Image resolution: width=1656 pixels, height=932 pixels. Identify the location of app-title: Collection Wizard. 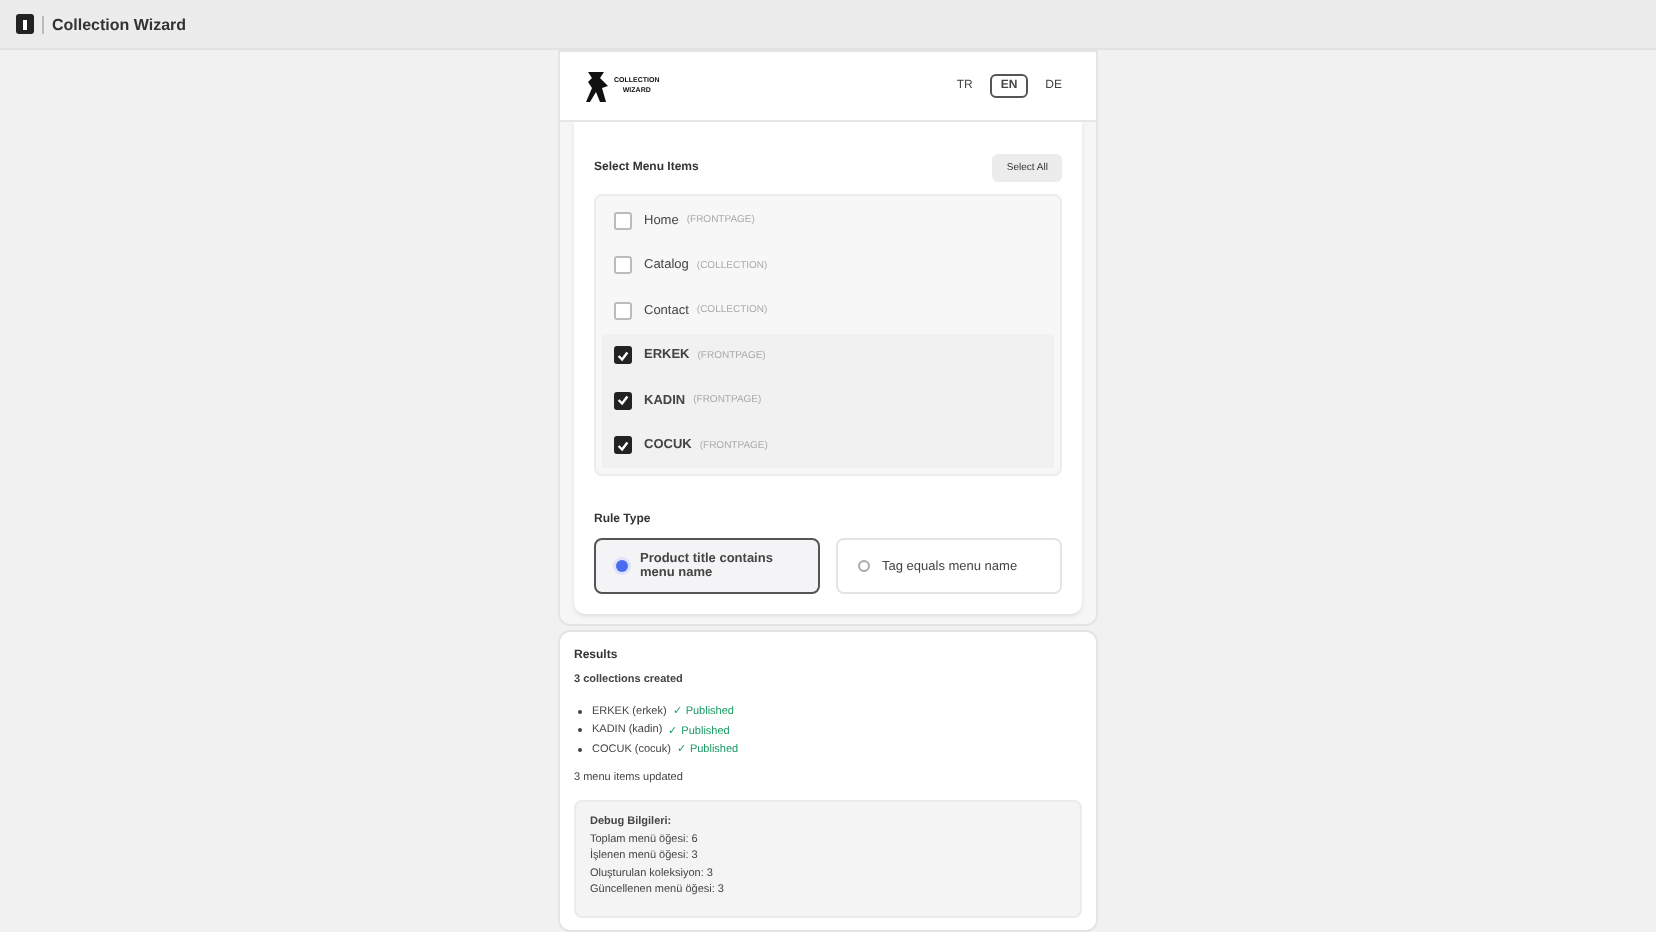
(119, 24).